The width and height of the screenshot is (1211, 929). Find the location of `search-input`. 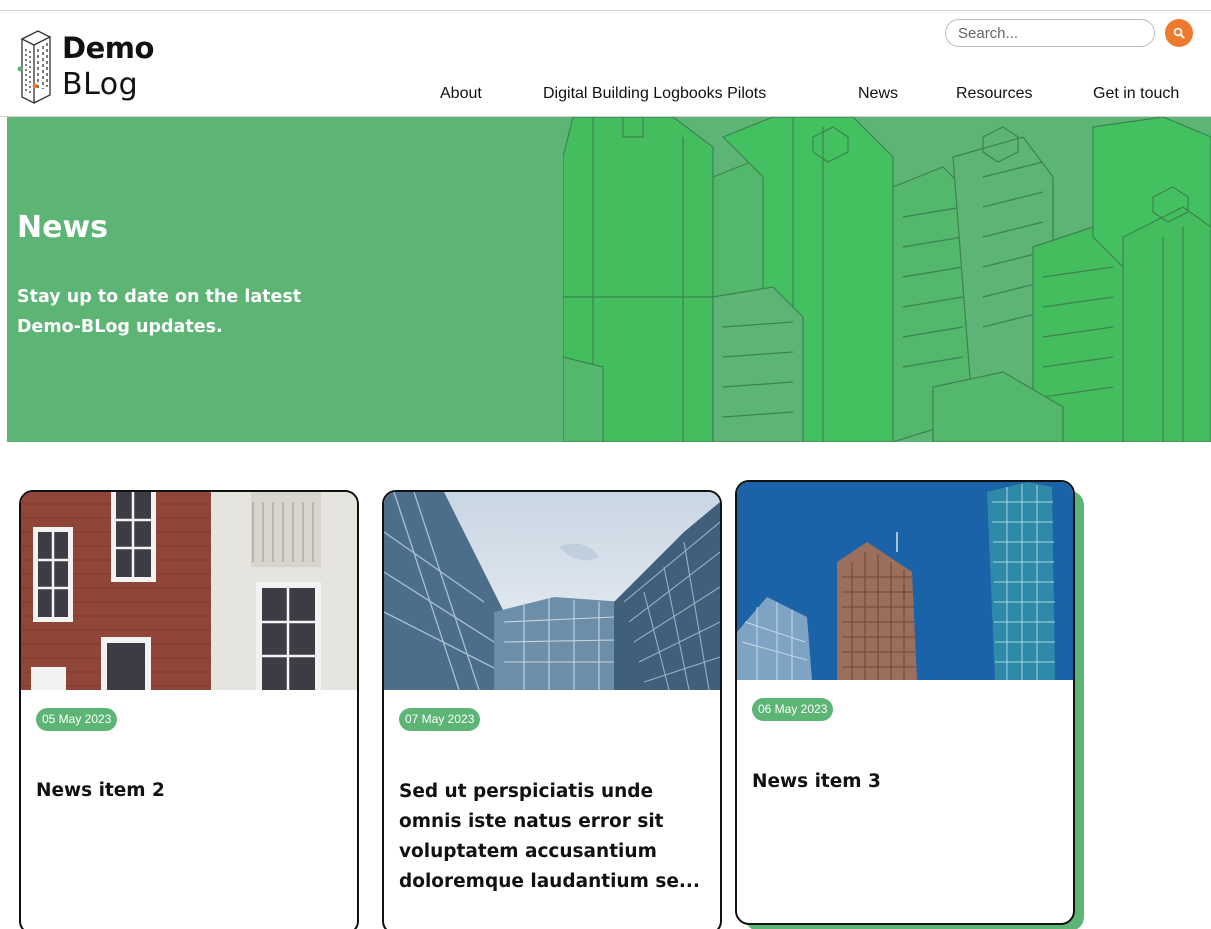

search-input is located at coordinates (1050, 33).